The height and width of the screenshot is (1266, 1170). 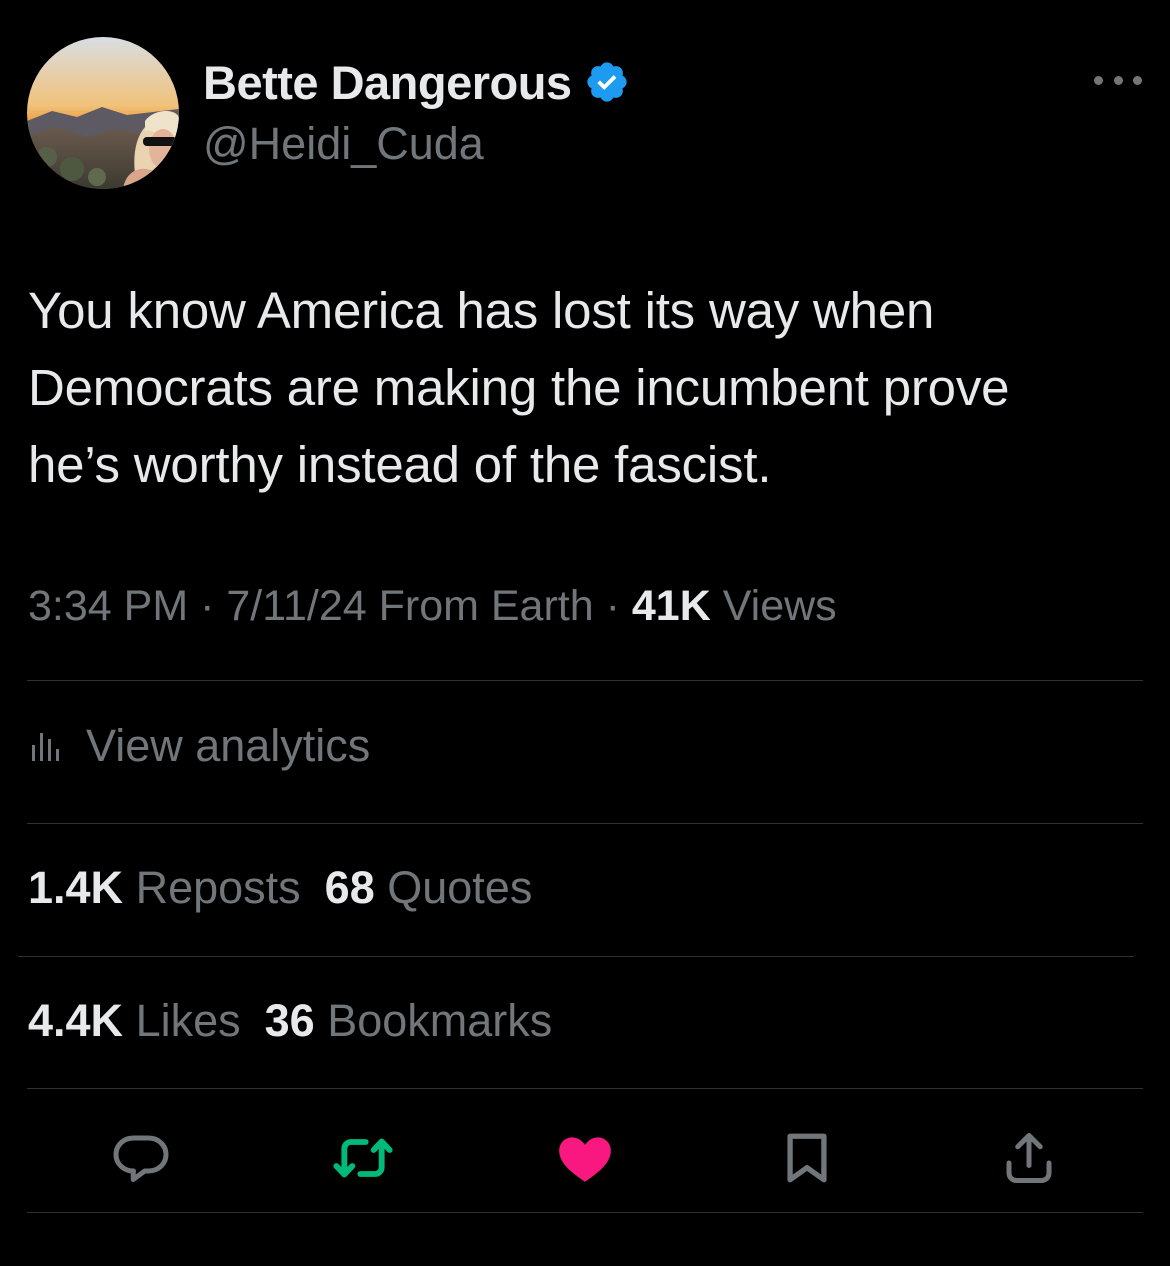 I want to click on bookmarks-link: 36 Bookmarks, so click(x=409, y=1020).